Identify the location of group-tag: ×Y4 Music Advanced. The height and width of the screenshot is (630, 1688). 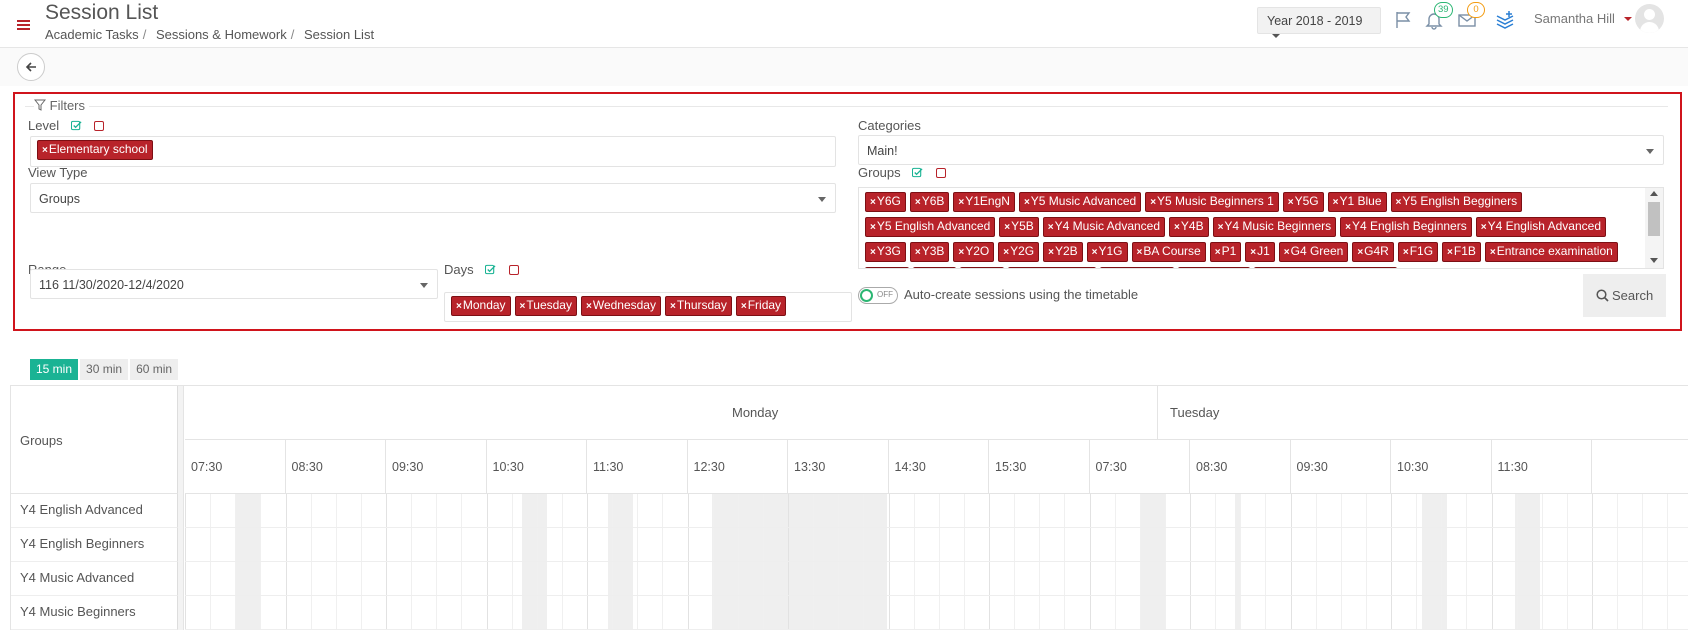
(1104, 227).